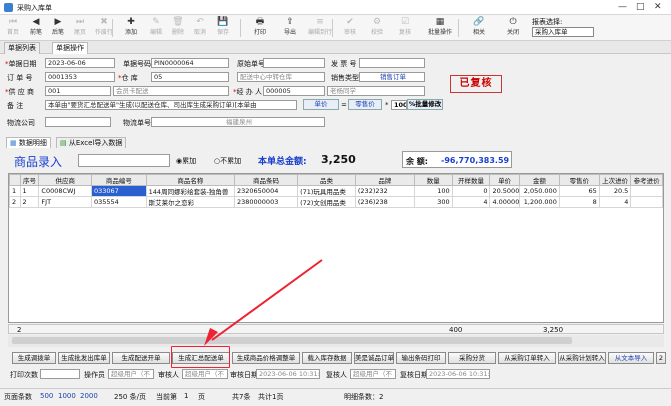 The image size is (671, 406). Describe the element at coordinates (326, 191) in the screenshot. I see `table-cell: (71)玩具用品类` at that location.